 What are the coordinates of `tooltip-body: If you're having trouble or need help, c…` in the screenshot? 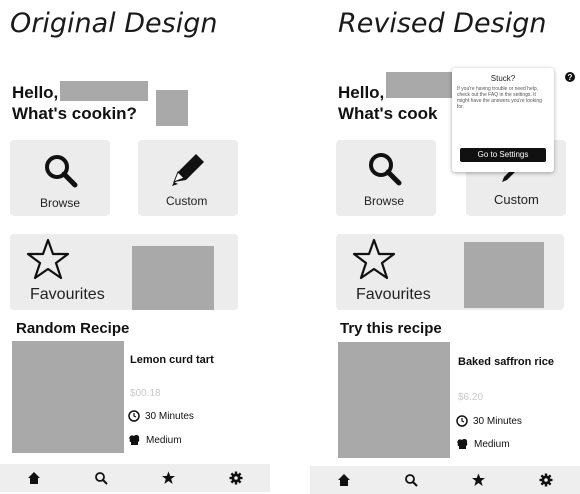 It's located at (499, 98).